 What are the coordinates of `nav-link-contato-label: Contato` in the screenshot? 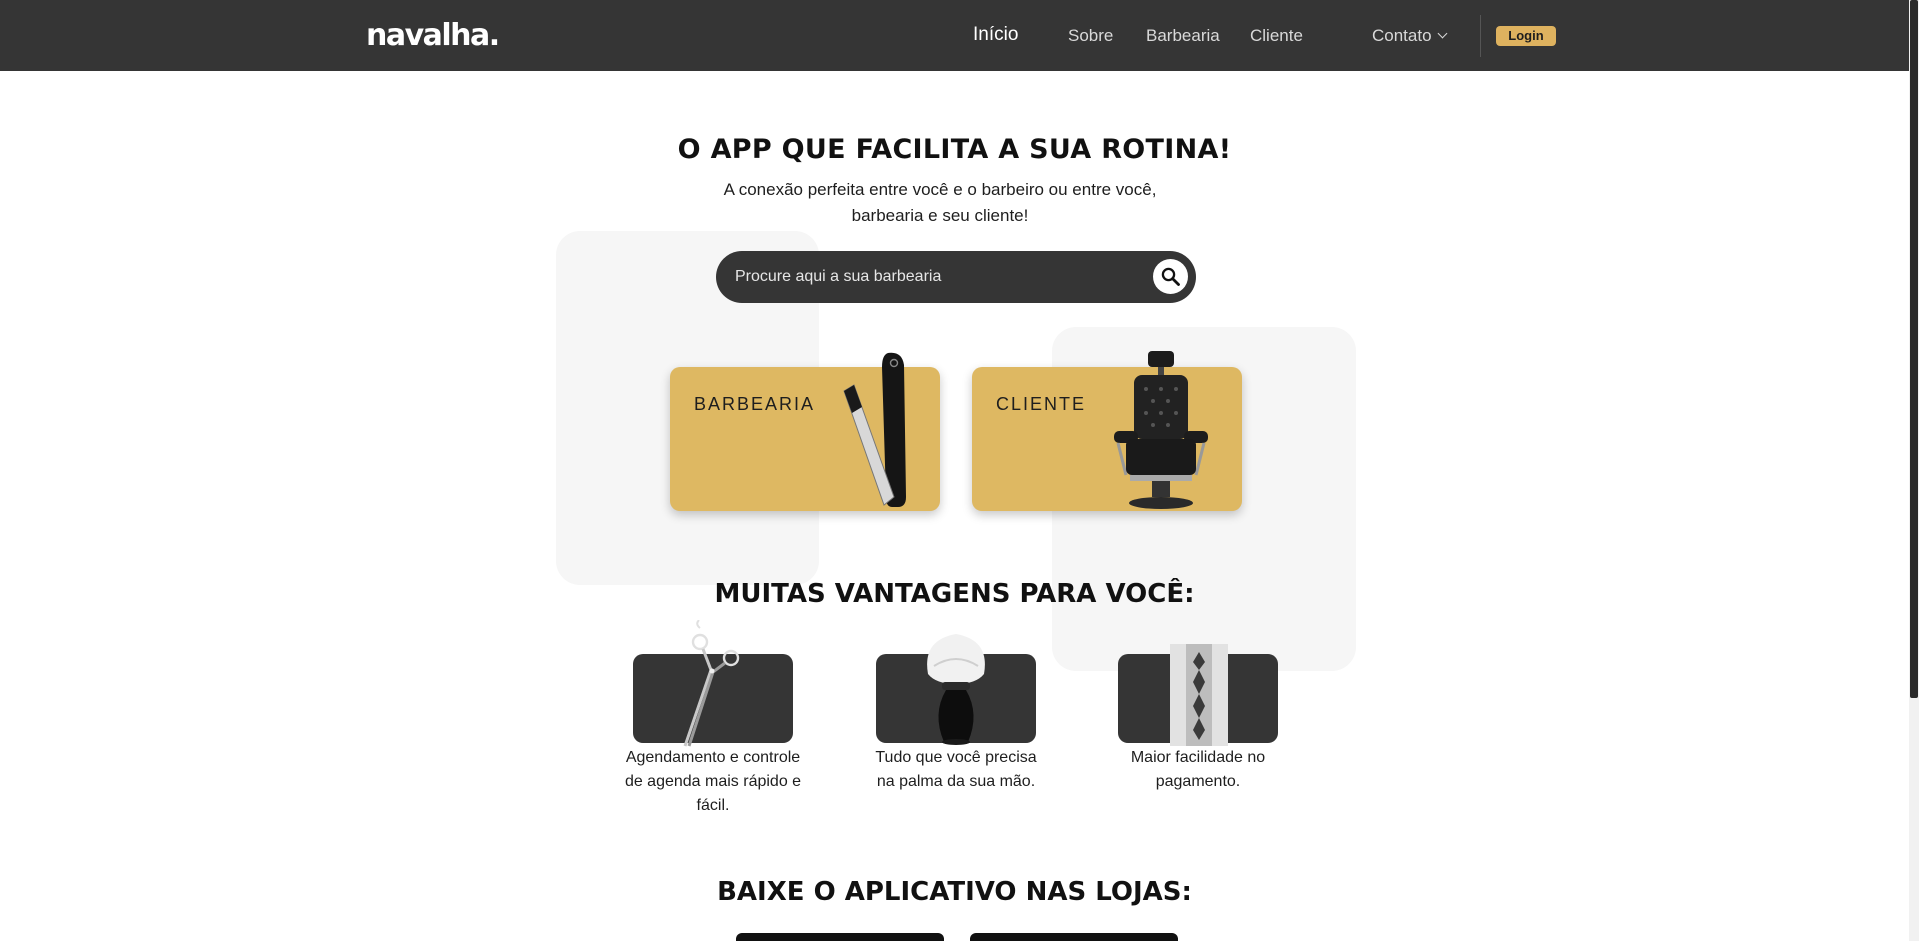 It's located at (1402, 35).